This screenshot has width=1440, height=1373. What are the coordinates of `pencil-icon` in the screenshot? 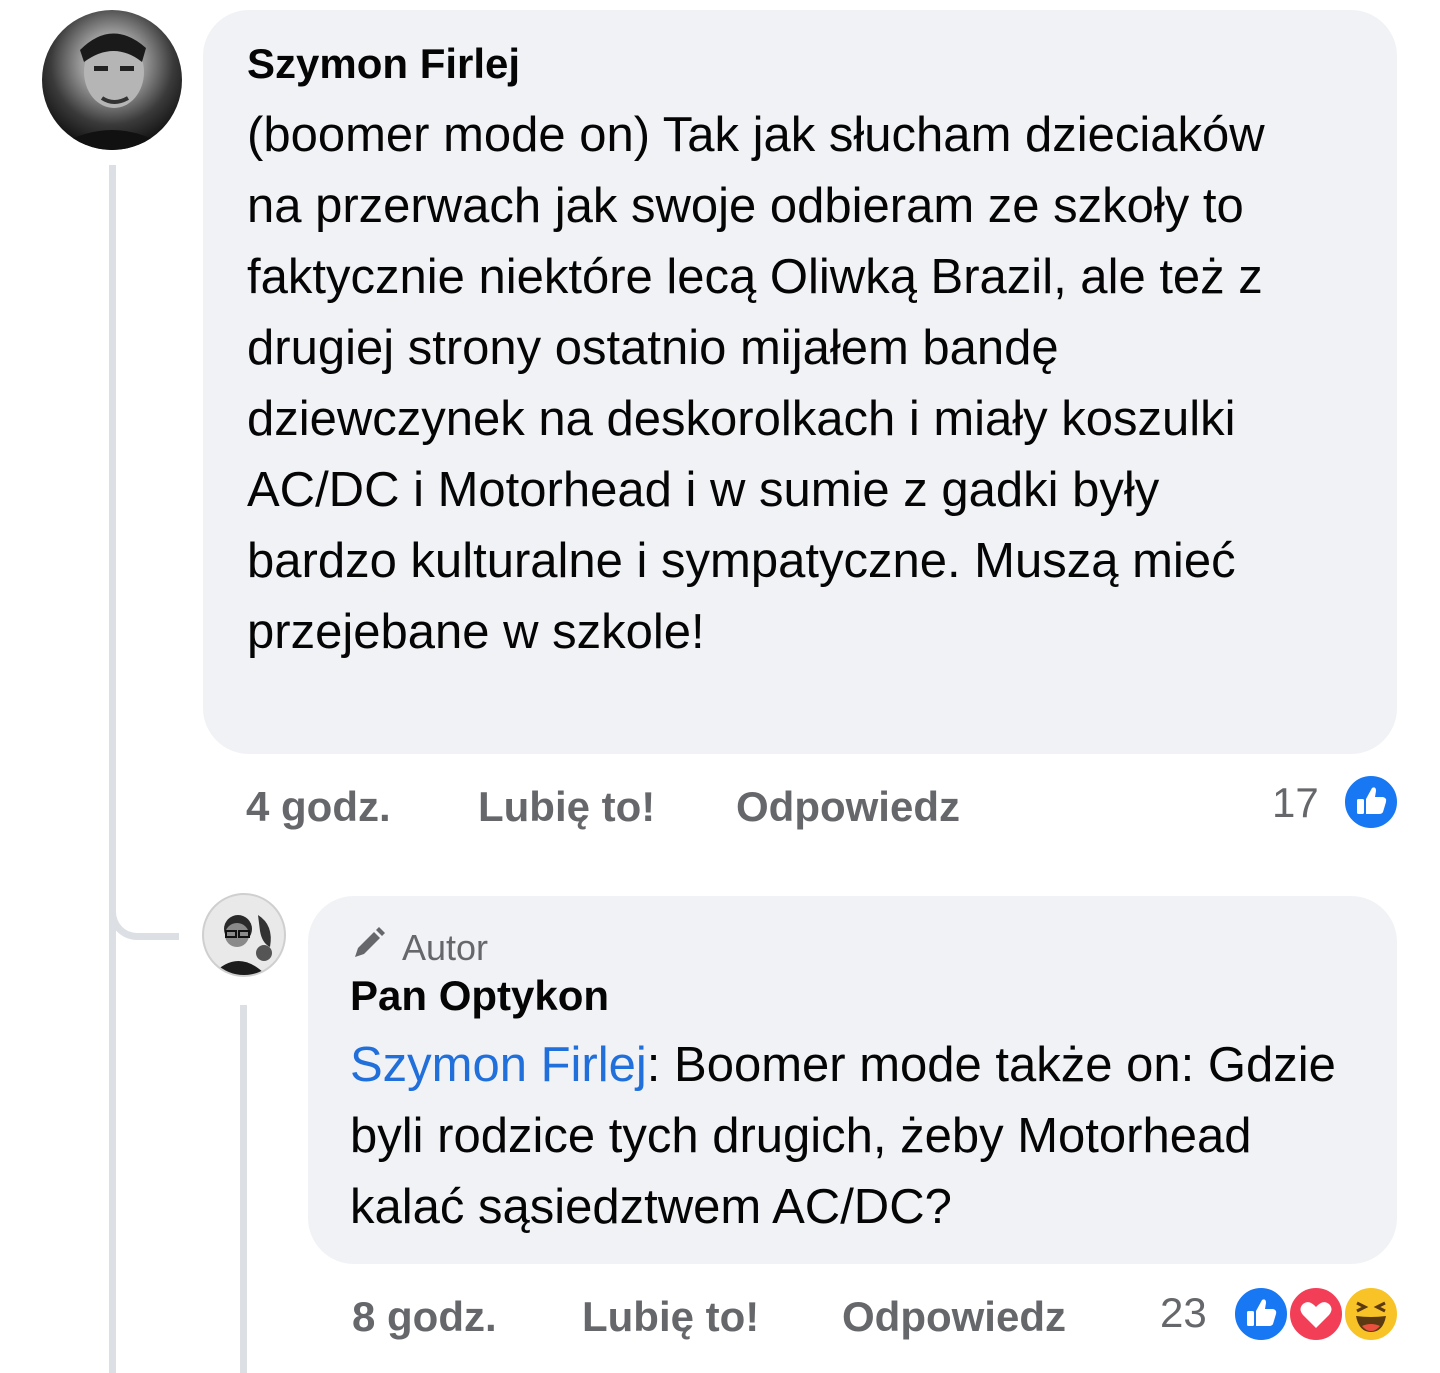 It's located at (368, 944).